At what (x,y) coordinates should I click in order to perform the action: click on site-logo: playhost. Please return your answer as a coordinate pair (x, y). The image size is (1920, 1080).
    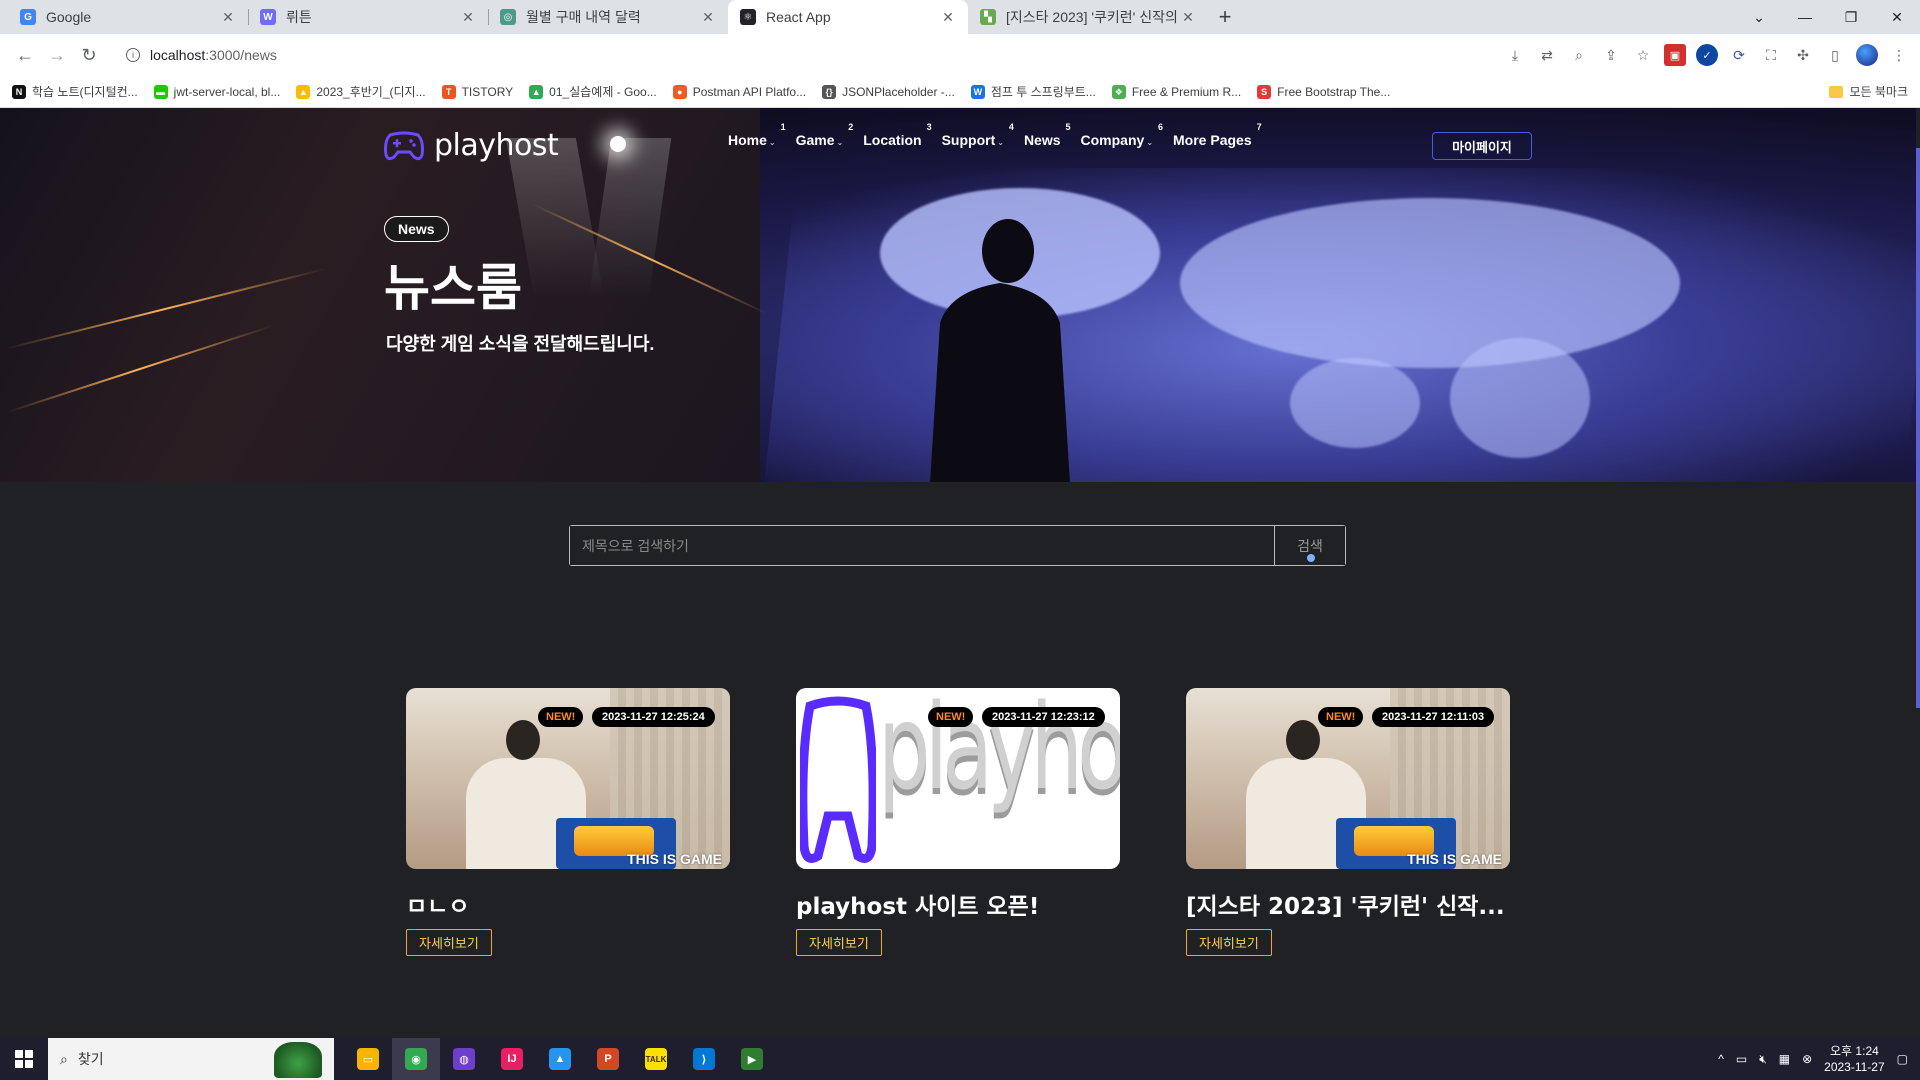
    Looking at the image, I should click on (471, 145).